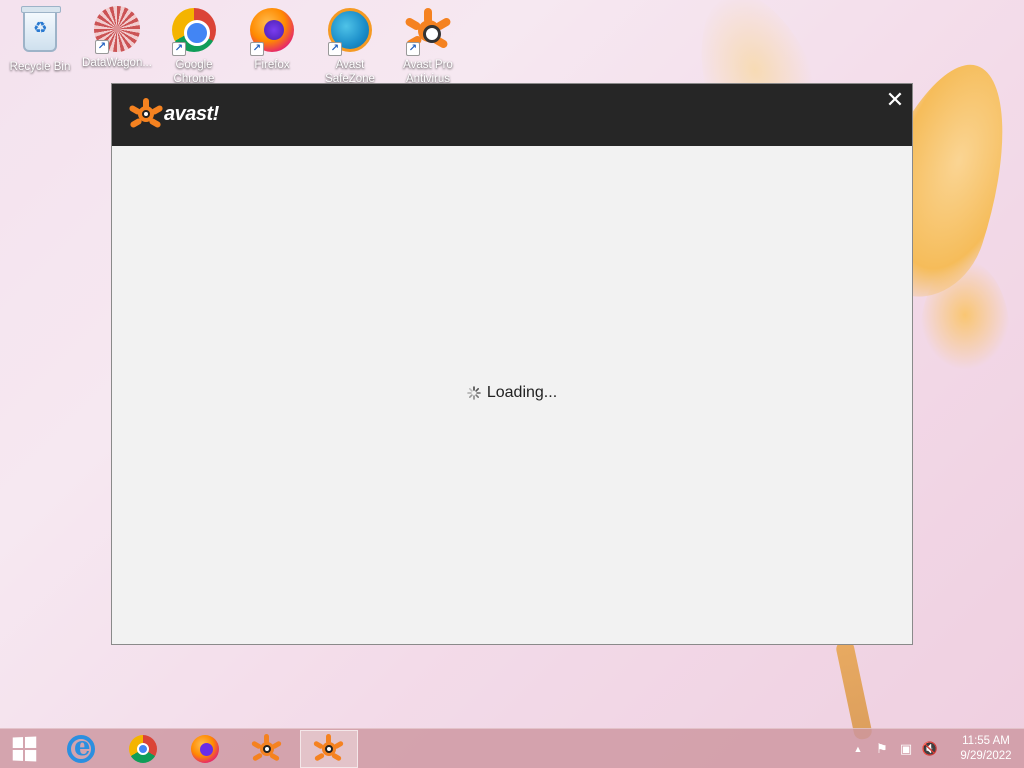 Image resolution: width=1024 pixels, height=768 pixels. I want to click on desktop-icon-avast-pro-antivirus: ↗ Avast Pro Antivirus, so click(428, 46).